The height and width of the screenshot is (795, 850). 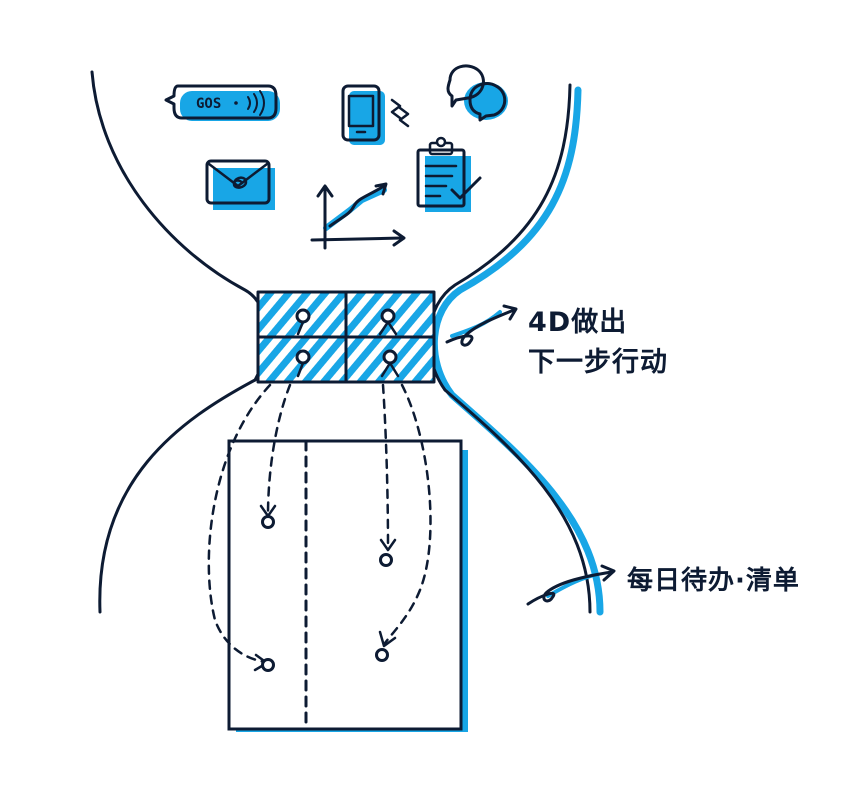 What do you see at coordinates (208, 104) in the screenshot?
I see `sms-text: GOS` at bounding box center [208, 104].